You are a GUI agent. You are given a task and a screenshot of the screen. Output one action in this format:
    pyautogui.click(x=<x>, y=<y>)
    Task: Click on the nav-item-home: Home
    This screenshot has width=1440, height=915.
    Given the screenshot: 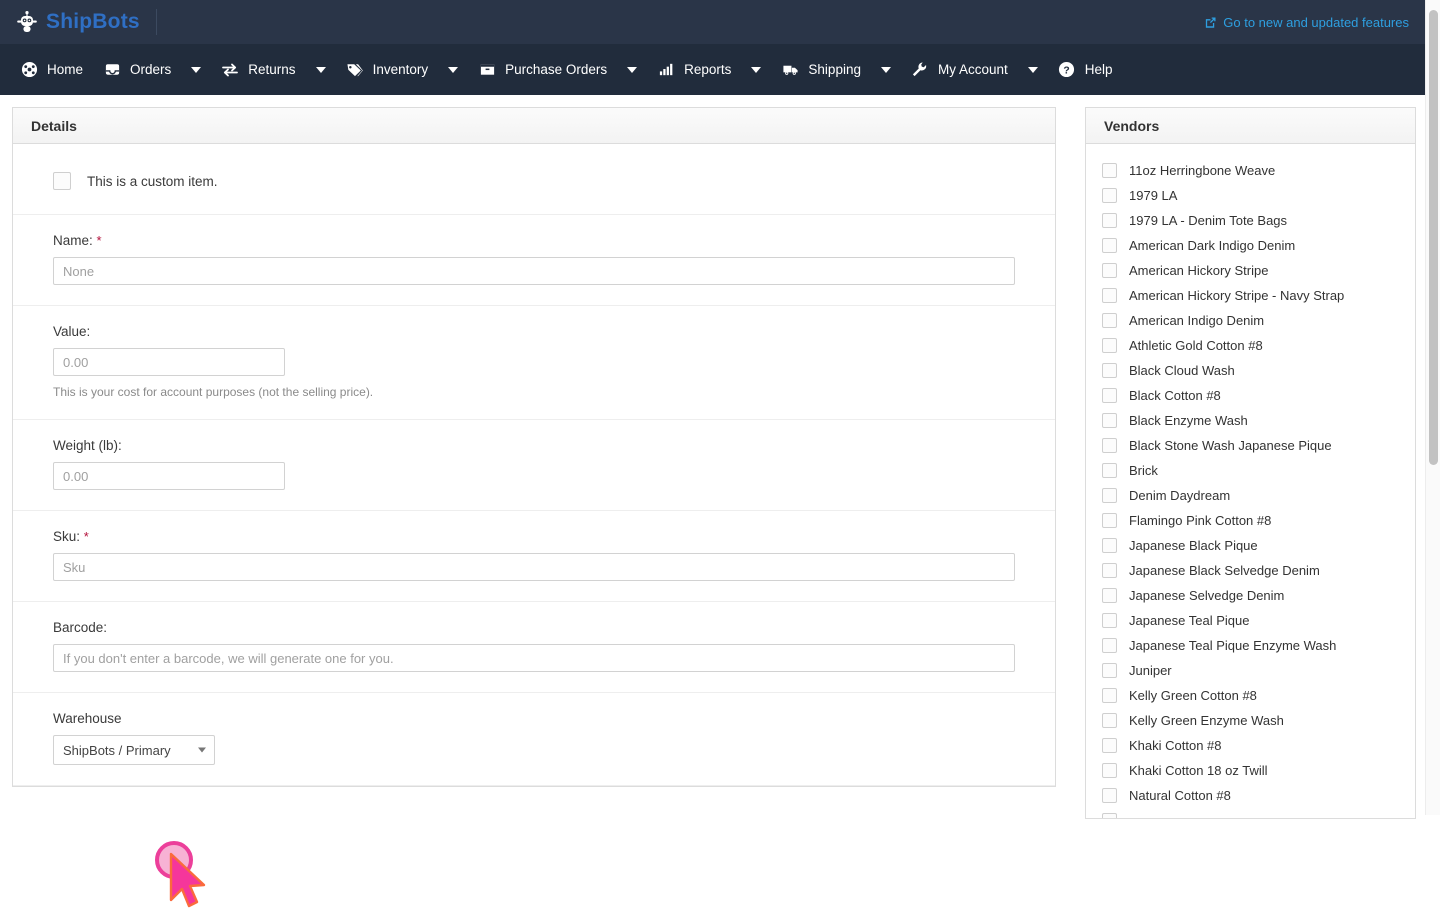 What is the action you would take?
    pyautogui.click(x=51, y=69)
    